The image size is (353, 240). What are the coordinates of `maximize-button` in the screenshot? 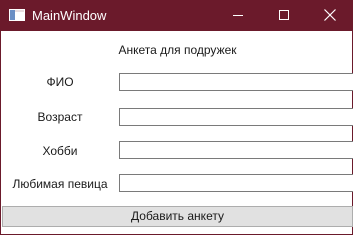 It's located at (284, 15).